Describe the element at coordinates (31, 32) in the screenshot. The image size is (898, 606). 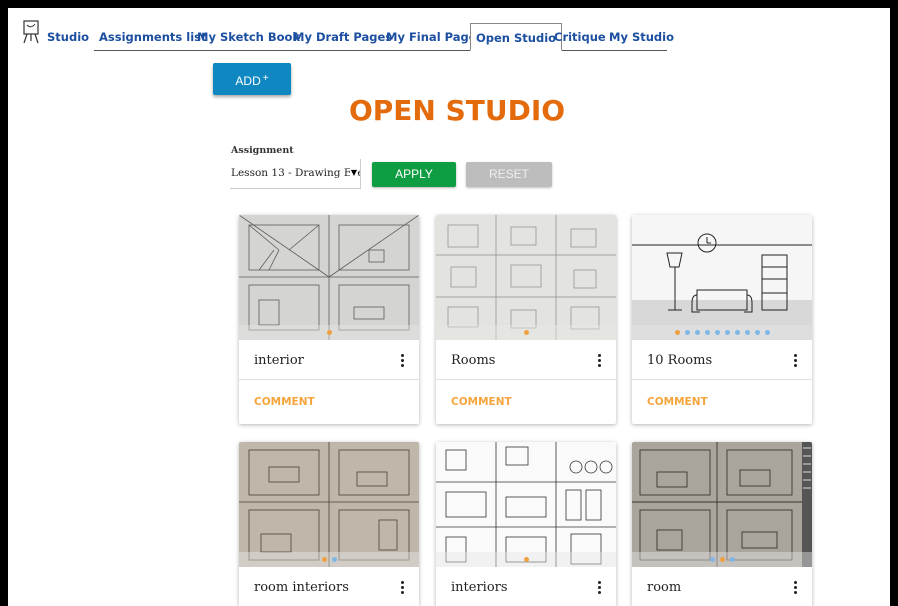
I see `easel-icon` at that location.